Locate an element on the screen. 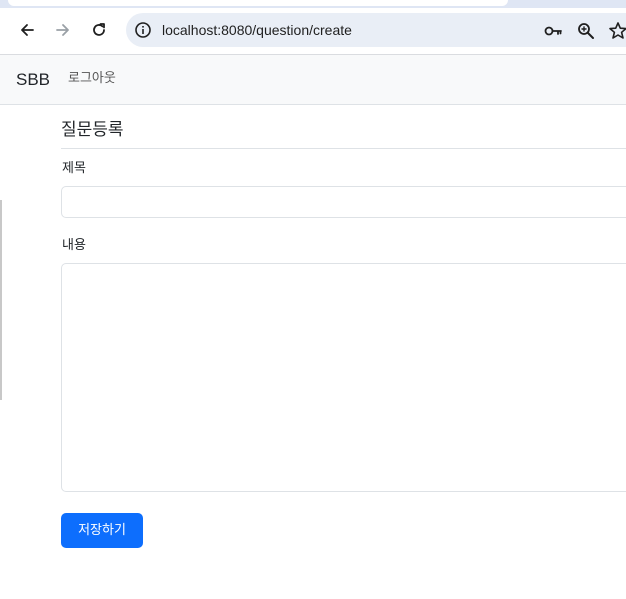  title-divider is located at coordinates (343, 148).